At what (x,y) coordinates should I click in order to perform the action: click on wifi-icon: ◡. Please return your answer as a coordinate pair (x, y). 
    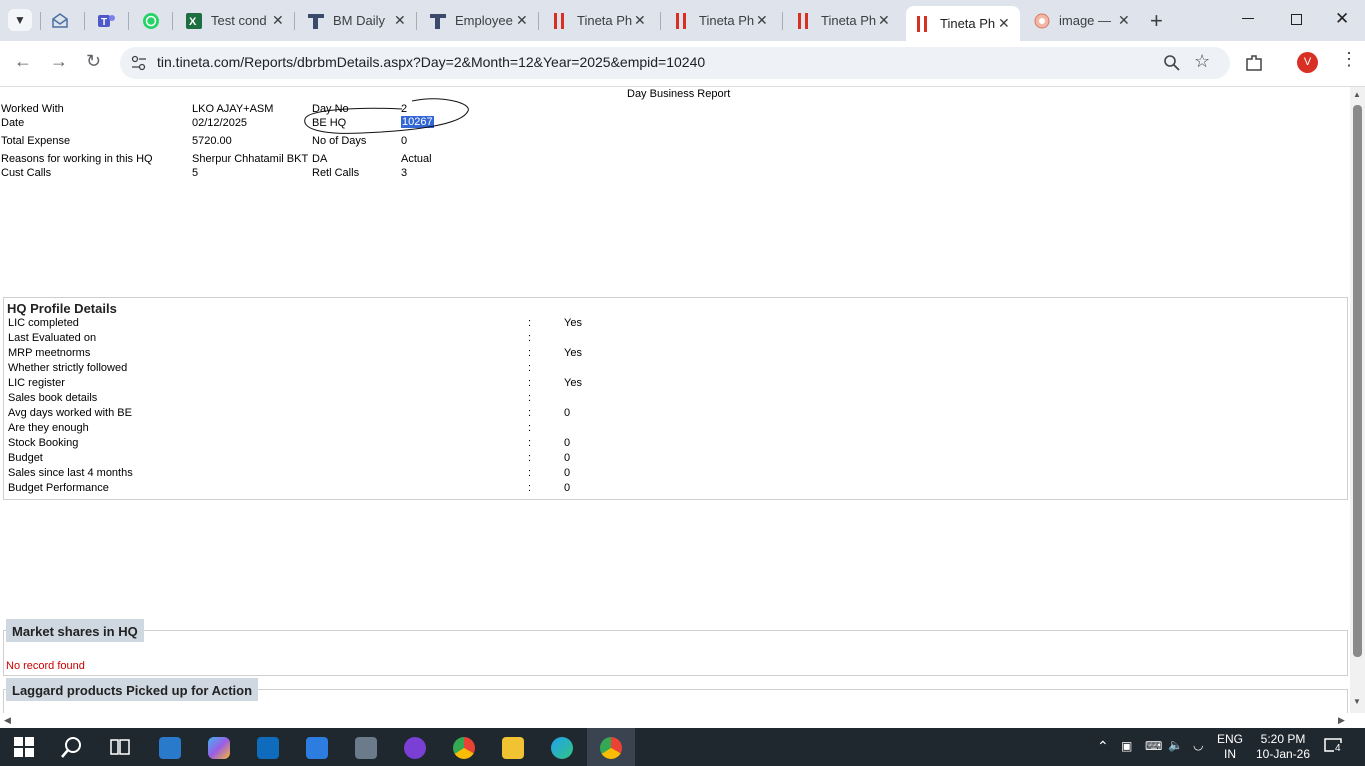
    Looking at the image, I should click on (1198, 745).